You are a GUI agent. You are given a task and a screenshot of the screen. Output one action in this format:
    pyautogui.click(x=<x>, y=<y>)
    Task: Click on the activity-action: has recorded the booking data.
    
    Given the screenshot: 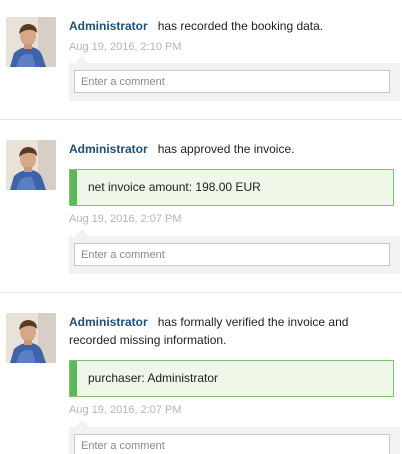 What is the action you would take?
    pyautogui.click(x=240, y=26)
    